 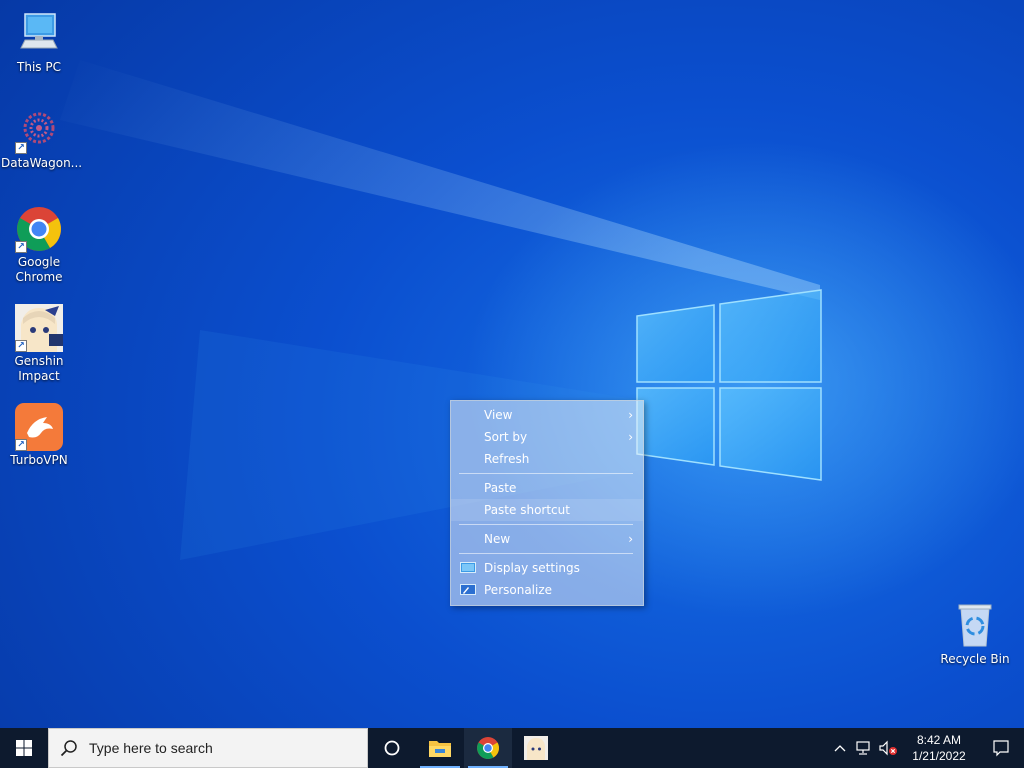 I want to click on windows-logo-icon, so click(x=24, y=748).